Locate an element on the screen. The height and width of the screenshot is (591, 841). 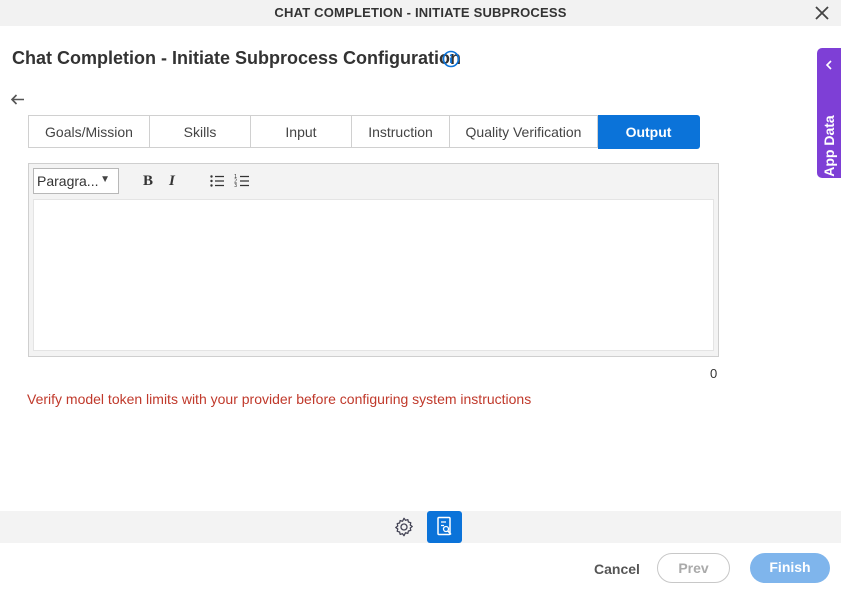
app-data-panel-toggle: App Data is located at coordinates (829, 113).